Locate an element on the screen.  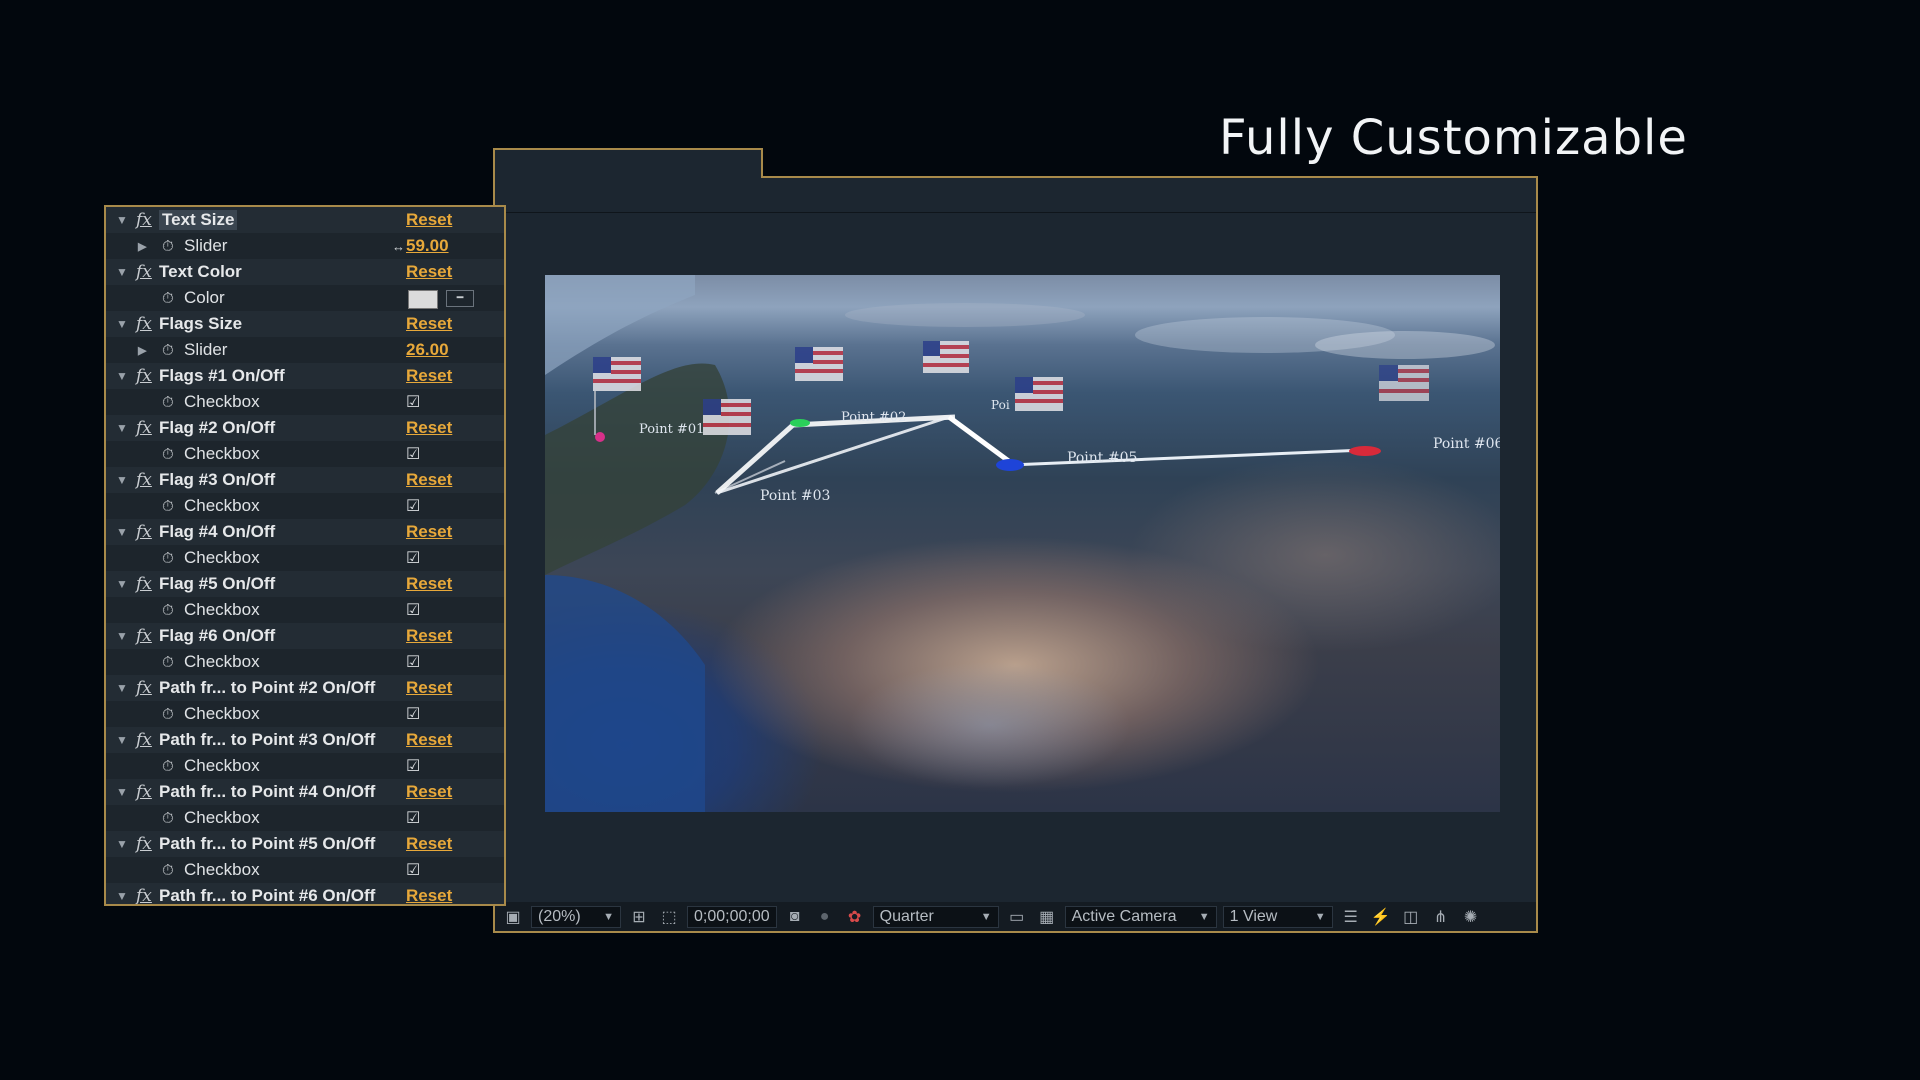
color-swatch is located at coordinates (423, 299).